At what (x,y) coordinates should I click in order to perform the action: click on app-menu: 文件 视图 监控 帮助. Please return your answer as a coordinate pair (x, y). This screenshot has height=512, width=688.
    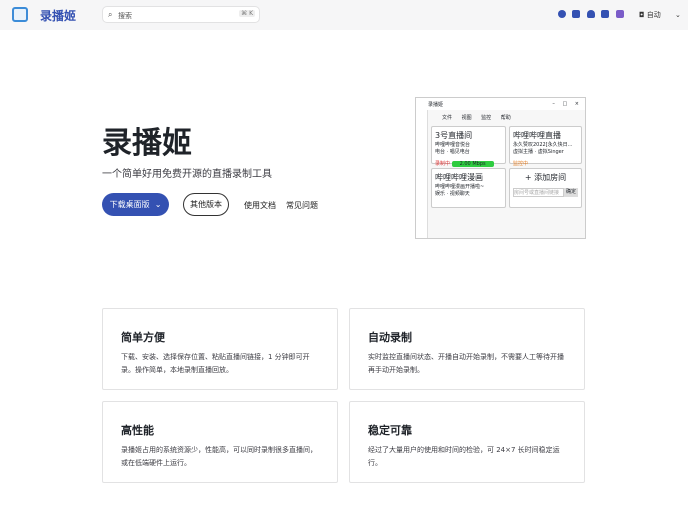
    Looking at the image, I should click on (476, 118).